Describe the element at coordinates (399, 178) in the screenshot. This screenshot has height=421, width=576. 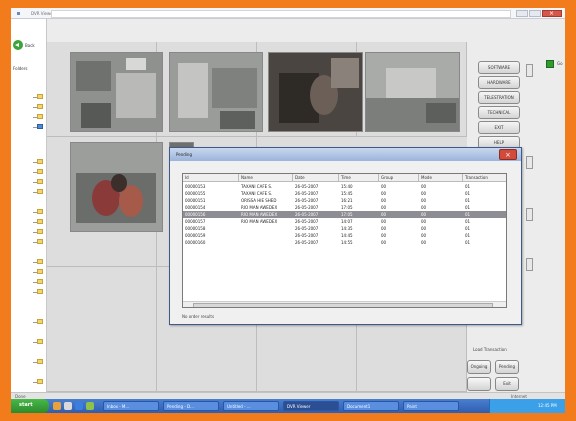
I see `column-header: Group` at that location.